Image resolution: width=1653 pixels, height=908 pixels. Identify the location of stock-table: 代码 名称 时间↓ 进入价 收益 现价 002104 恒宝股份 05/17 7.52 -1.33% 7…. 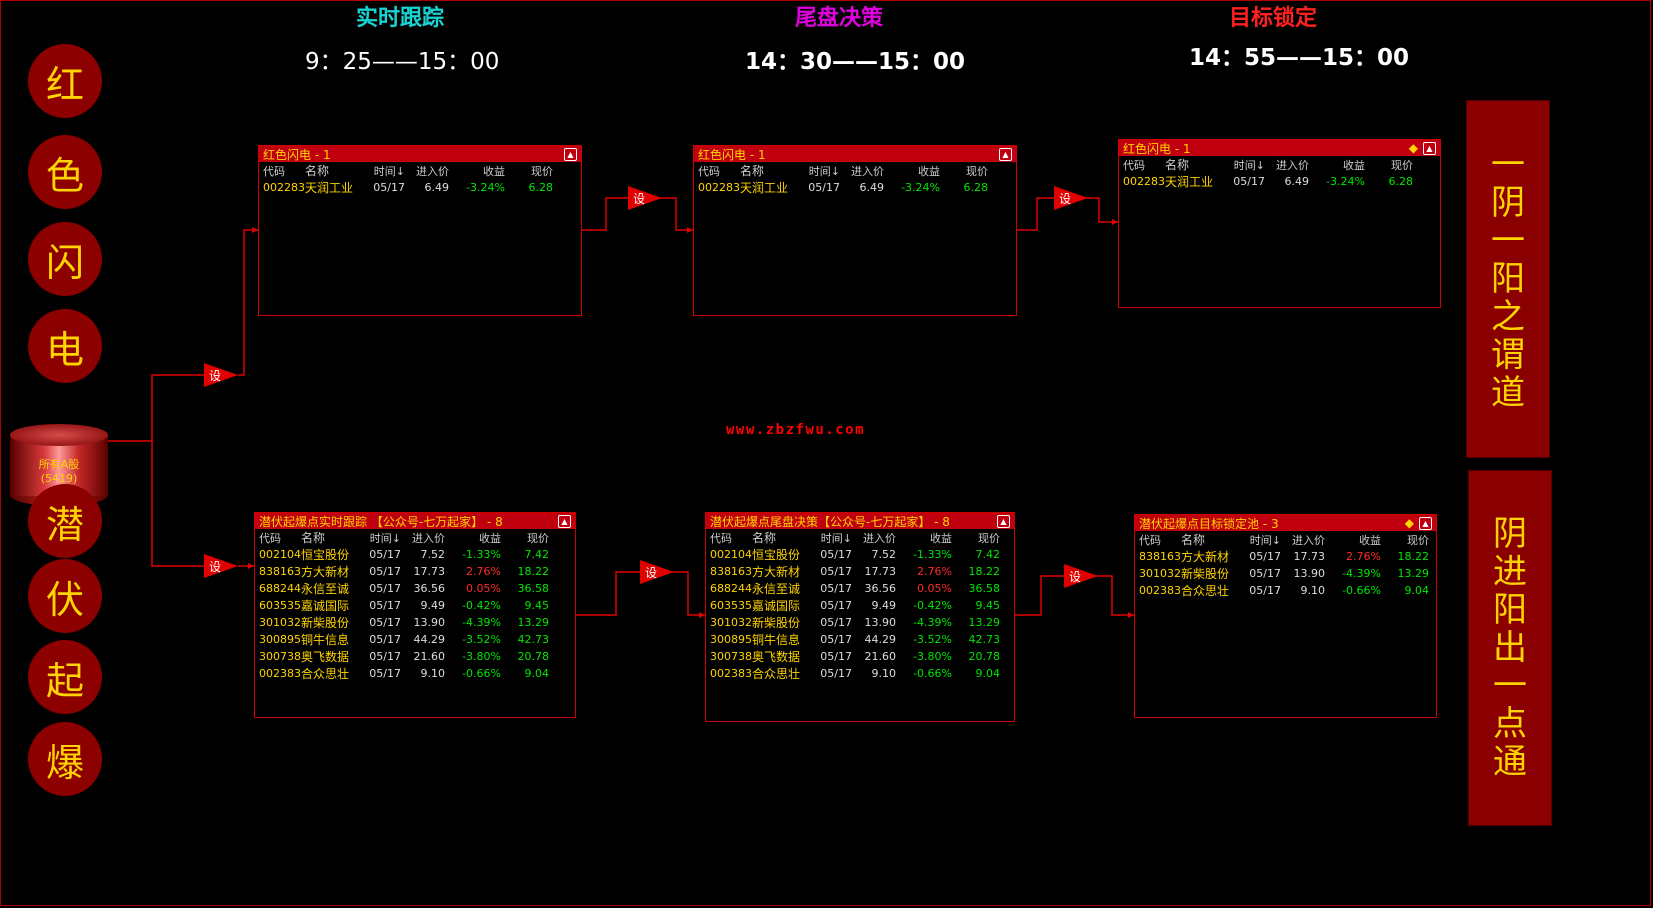
(855, 605).